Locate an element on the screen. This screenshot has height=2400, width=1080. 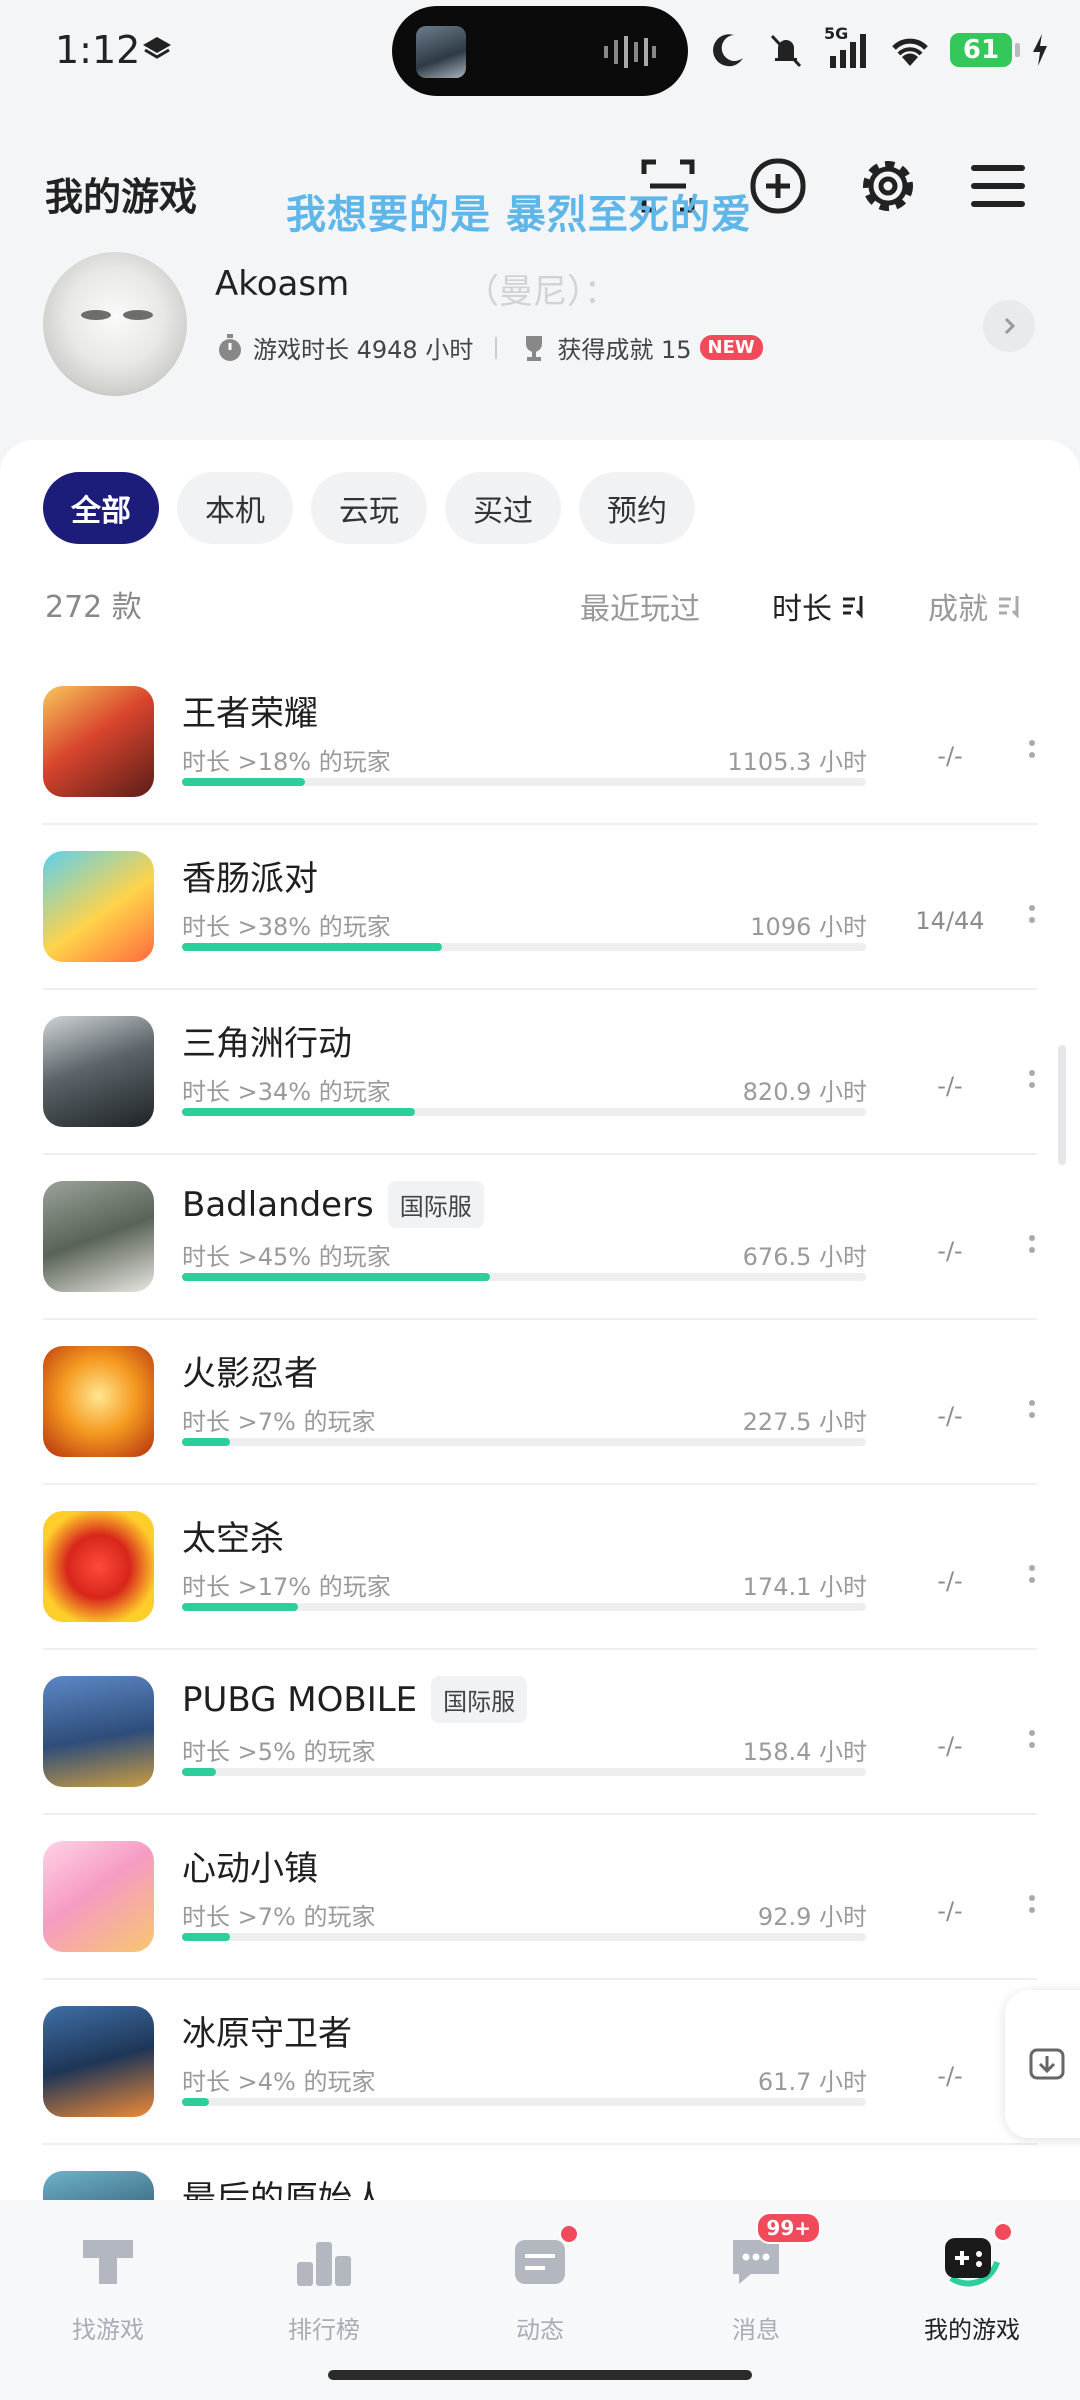
mute-bell-icon is located at coordinates (786, 51).